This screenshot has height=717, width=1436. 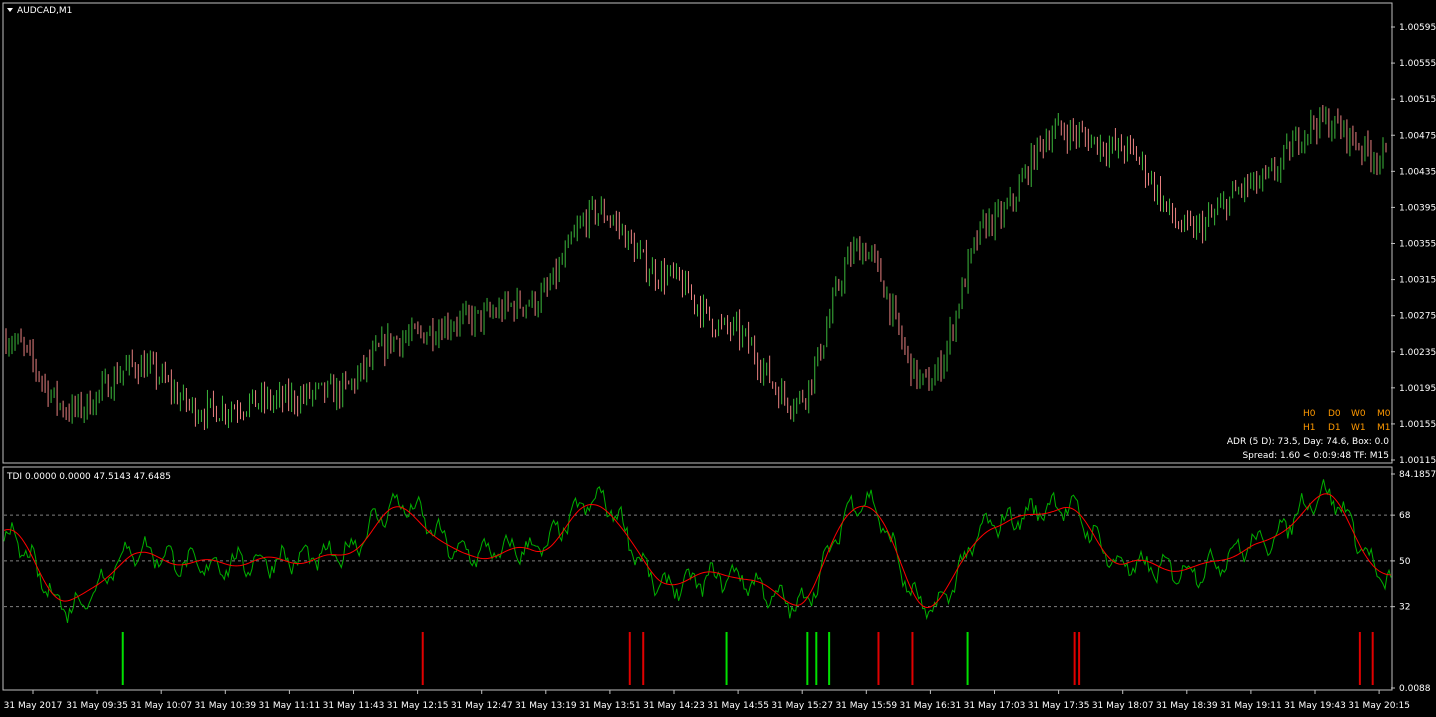 What do you see at coordinates (1417, 136) in the screenshot?
I see `price-tick-label: 1.00475` at bounding box center [1417, 136].